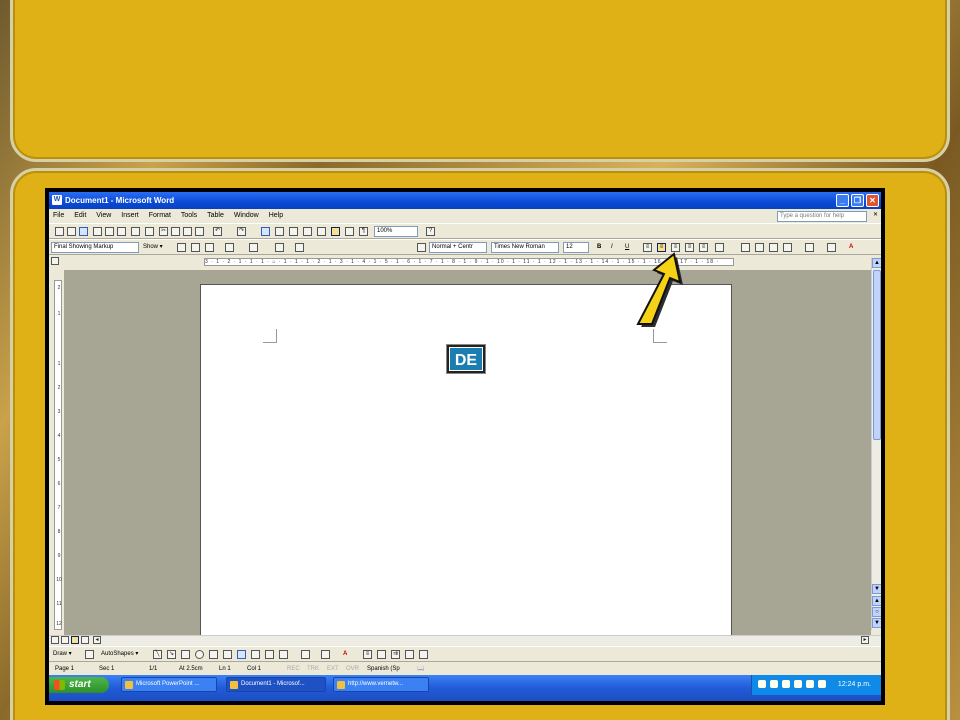 The height and width of the screenshot is (720, 960). I want to click on tables-borders-icon, so click(279, 231).